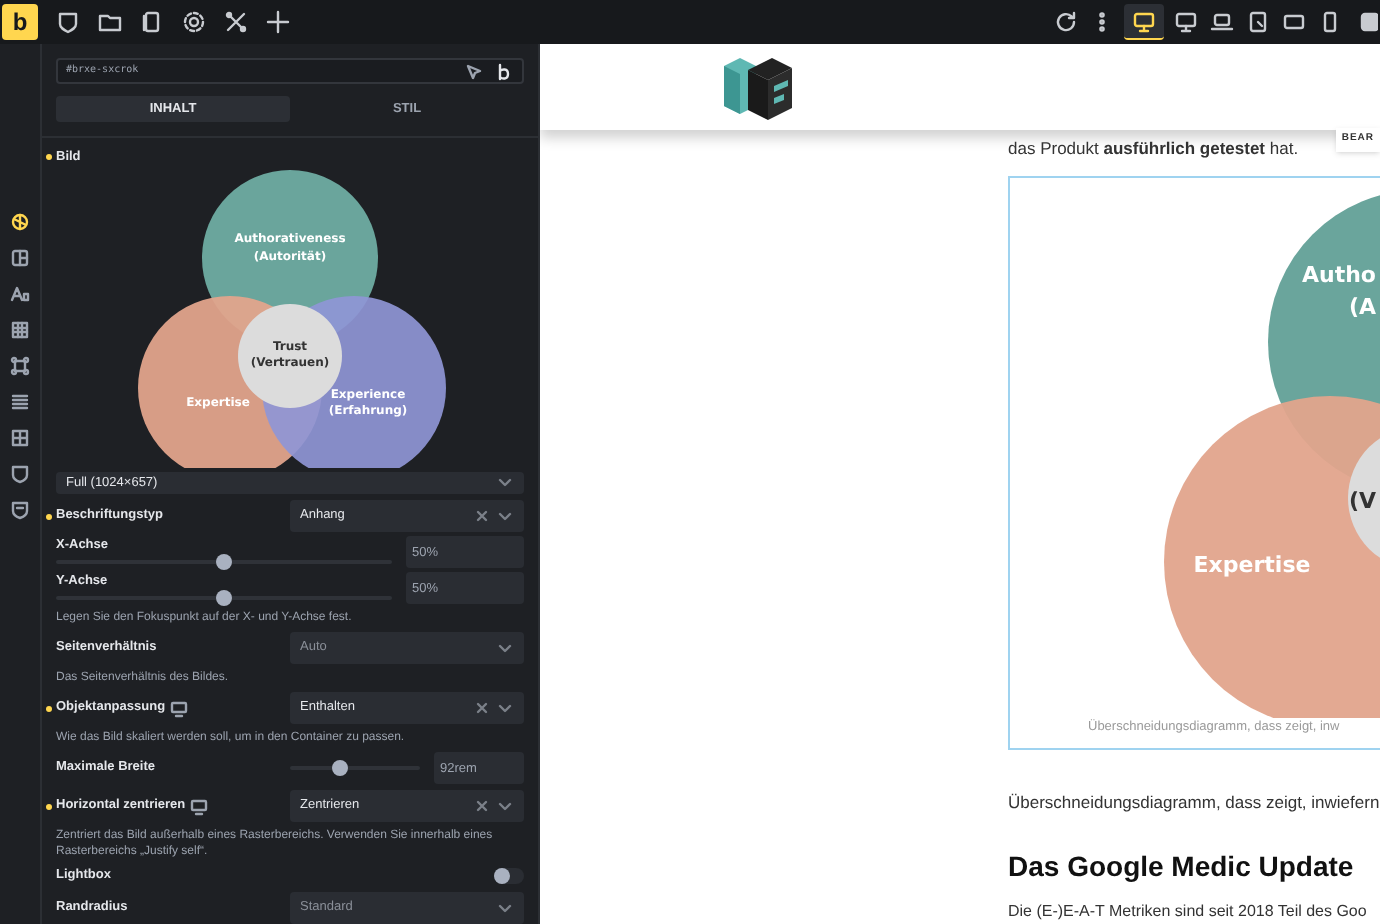 The height and width of the screenshot is (924, 1380). What do you see at coordinates (1153, 149) in the screenshot?
I see `intro-text: das Produkt ausführlich getestet hat.` at bounding box center [1153, 149].